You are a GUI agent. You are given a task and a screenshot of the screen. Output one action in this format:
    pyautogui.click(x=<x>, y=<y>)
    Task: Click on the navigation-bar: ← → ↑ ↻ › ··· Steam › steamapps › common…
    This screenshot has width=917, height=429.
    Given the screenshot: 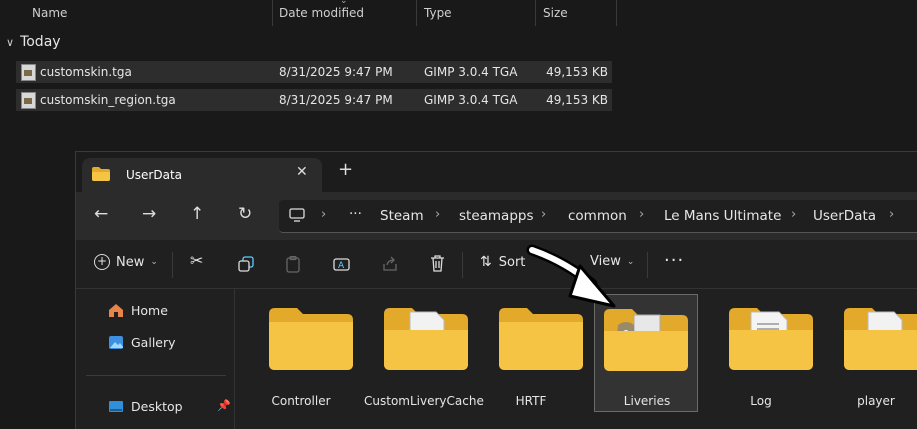 What is the action you would take?
    pyautogui.click(x=496, y=216)
    